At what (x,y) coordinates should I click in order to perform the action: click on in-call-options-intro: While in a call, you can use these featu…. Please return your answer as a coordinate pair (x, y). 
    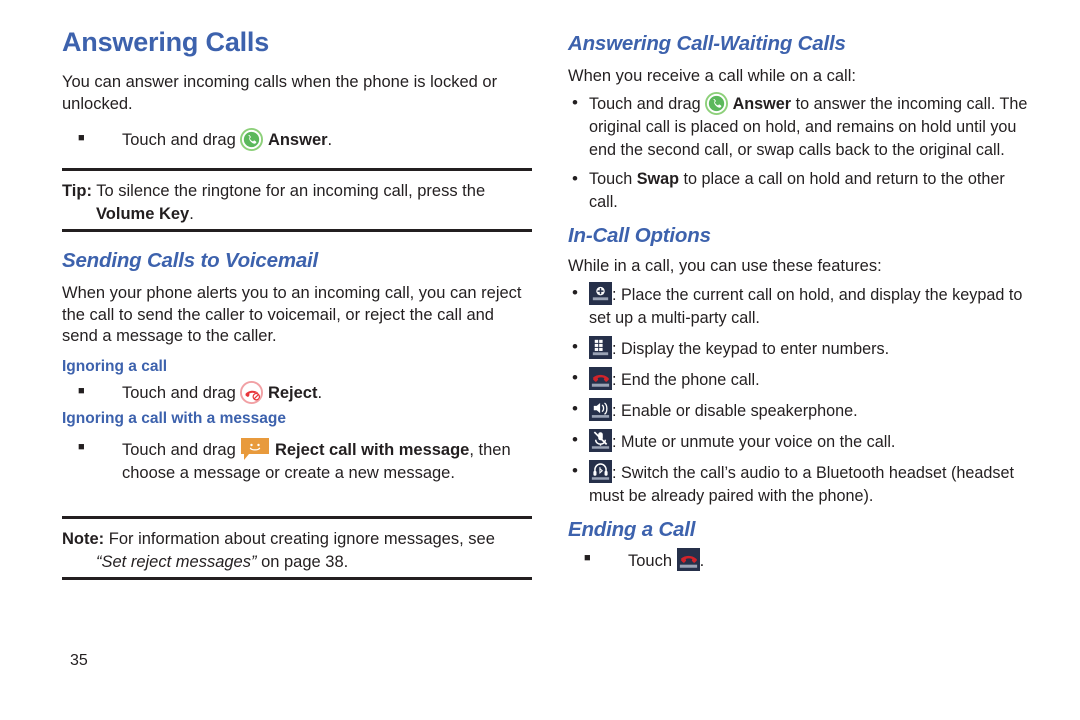
    Looking at the image, I should click on (725, 266).